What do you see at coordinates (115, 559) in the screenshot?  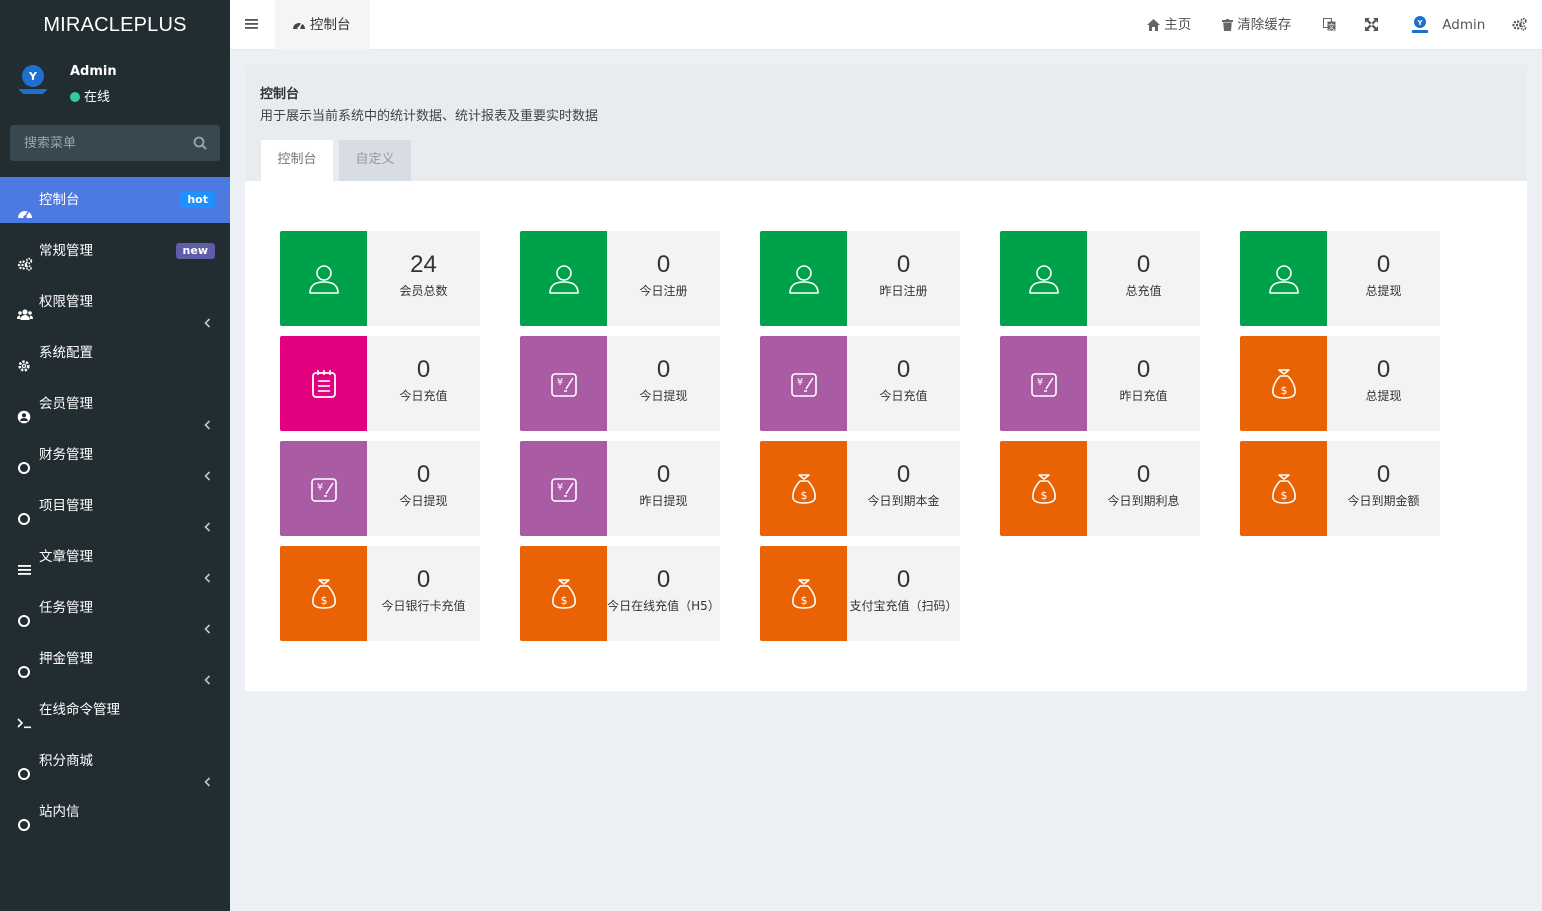 I see `sidebar-item: 文章管理` at bounding box center [115, 559].